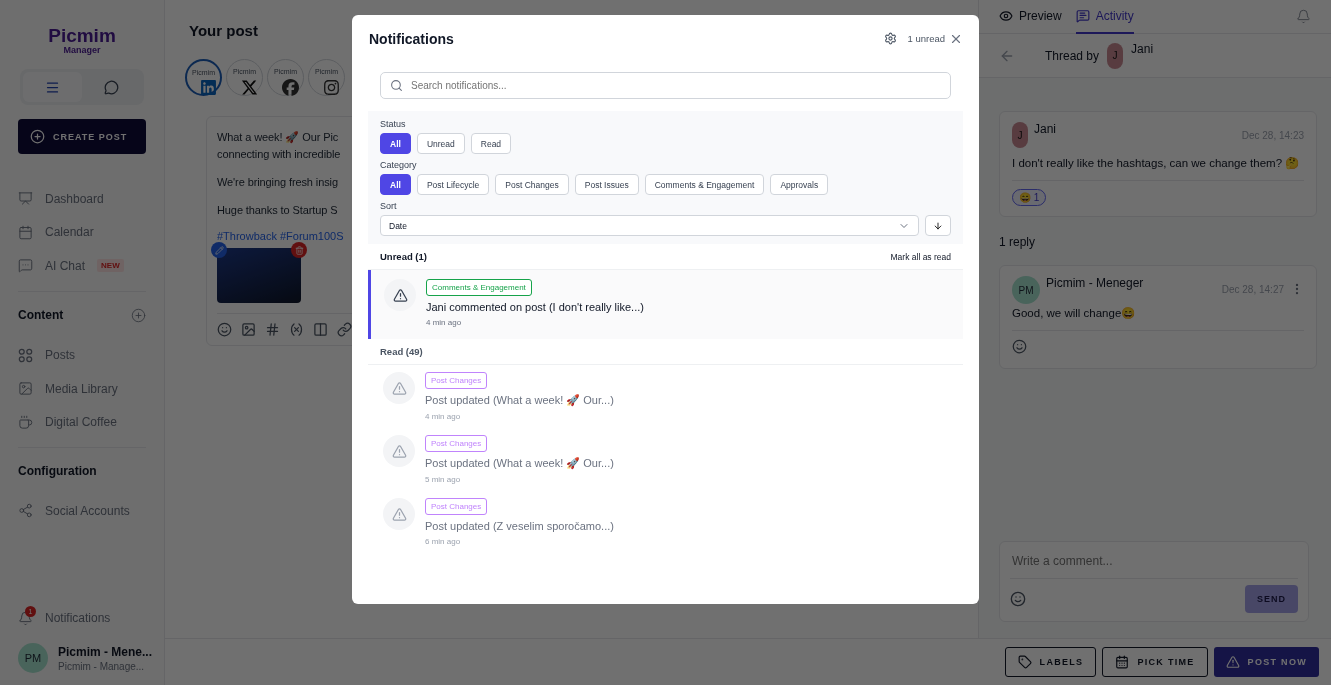 The image size is (1331, 685). I want to click on nav-item: Digital Coffee, so click(82, 422).